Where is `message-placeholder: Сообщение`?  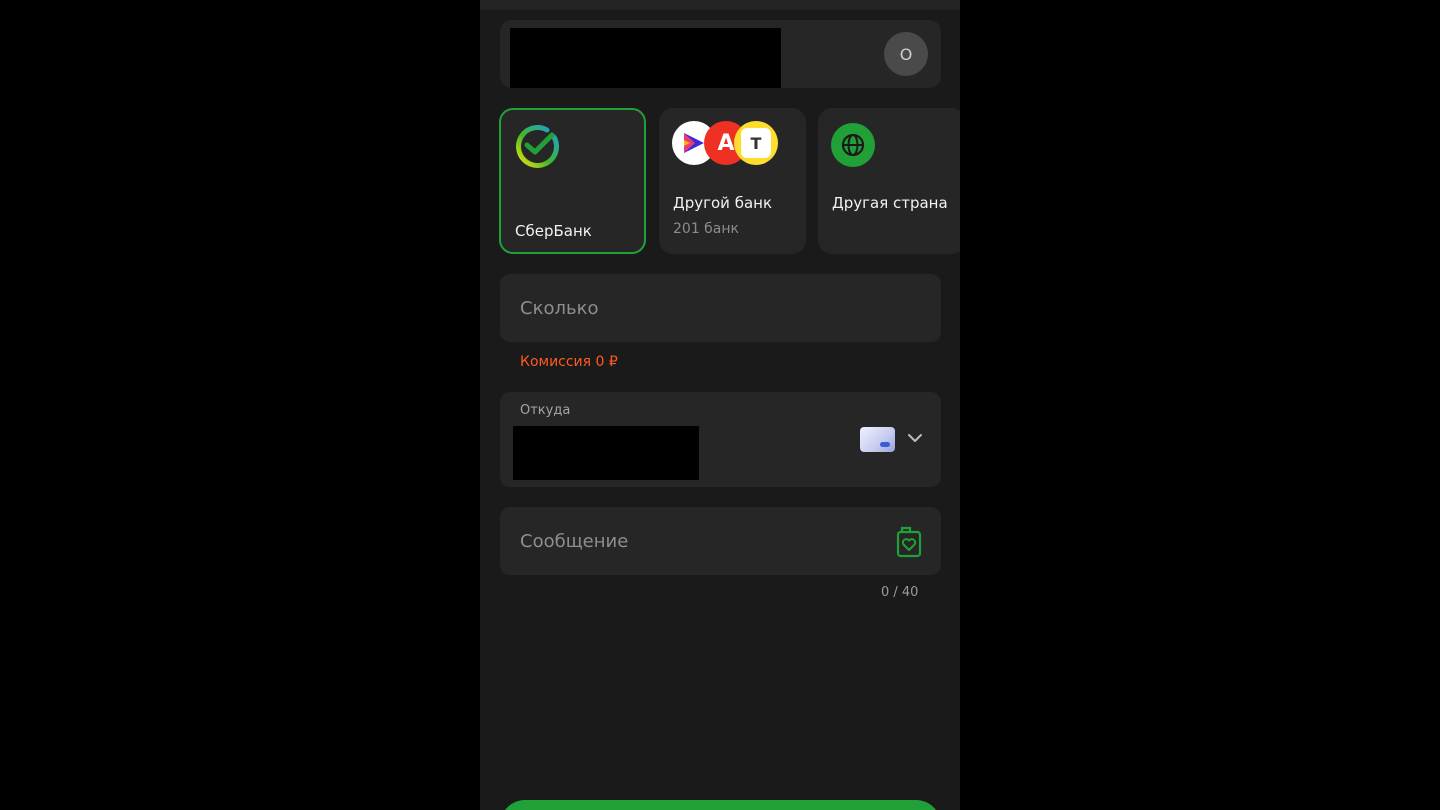 message-placeholder: Сообщение is located at coordinates (574, 541).